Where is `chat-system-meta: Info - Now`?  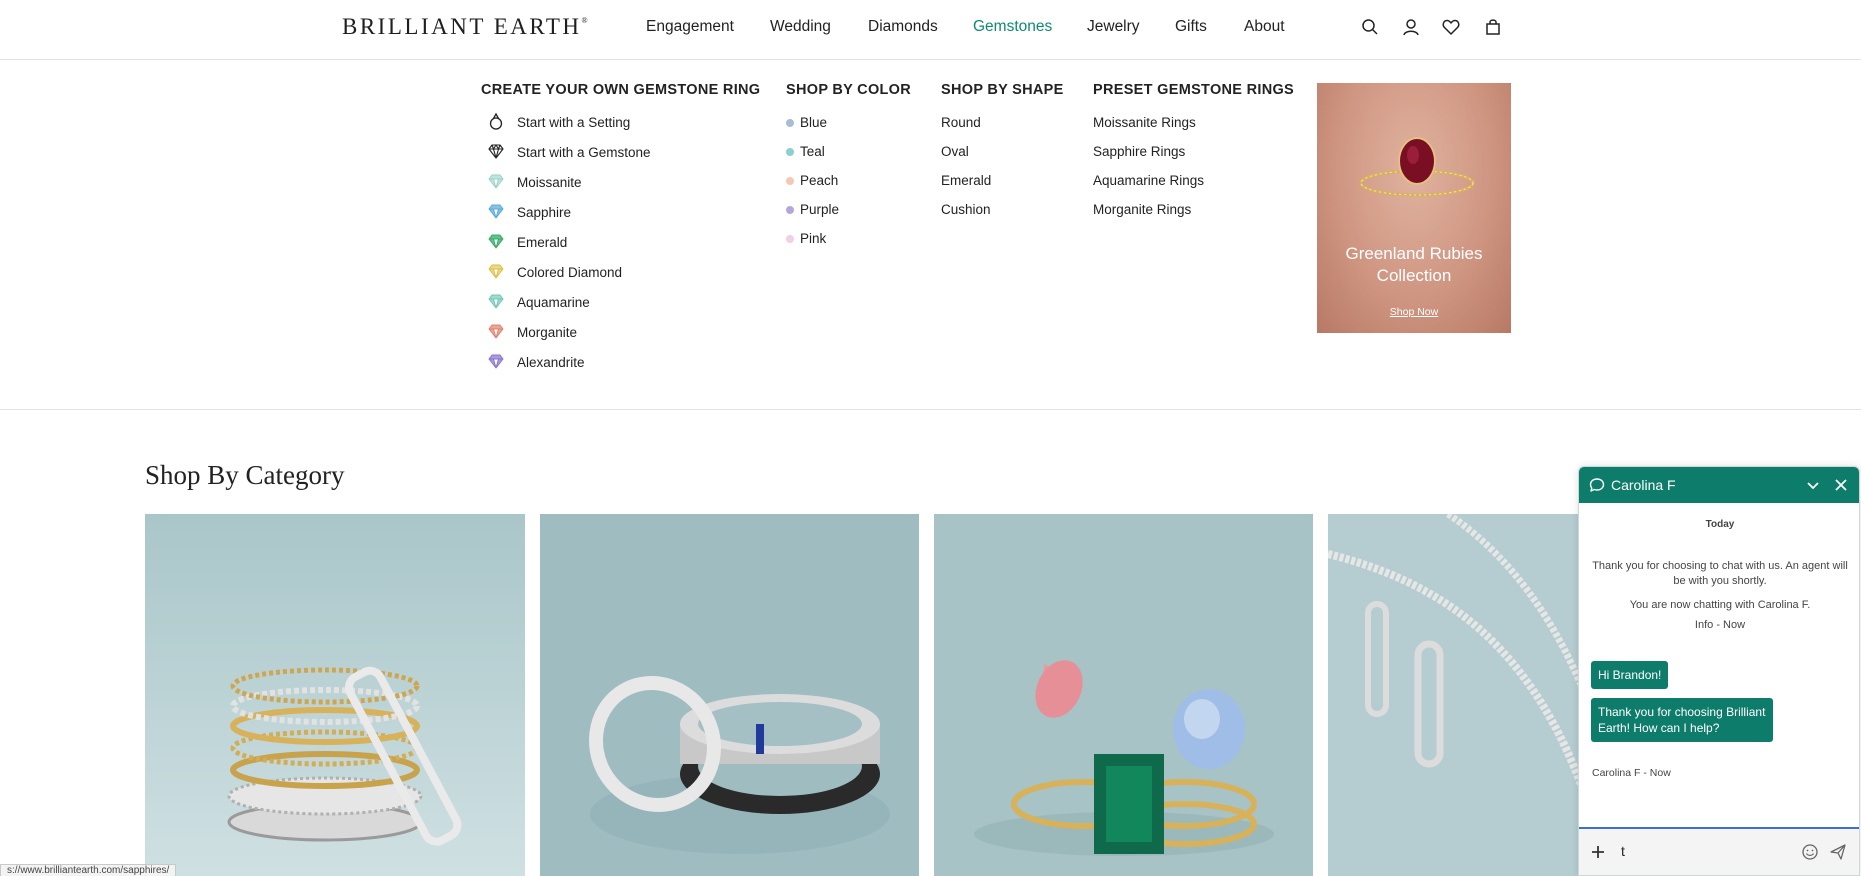 chat-system-meta: Info - Now is located at coordinates (1720, 625).